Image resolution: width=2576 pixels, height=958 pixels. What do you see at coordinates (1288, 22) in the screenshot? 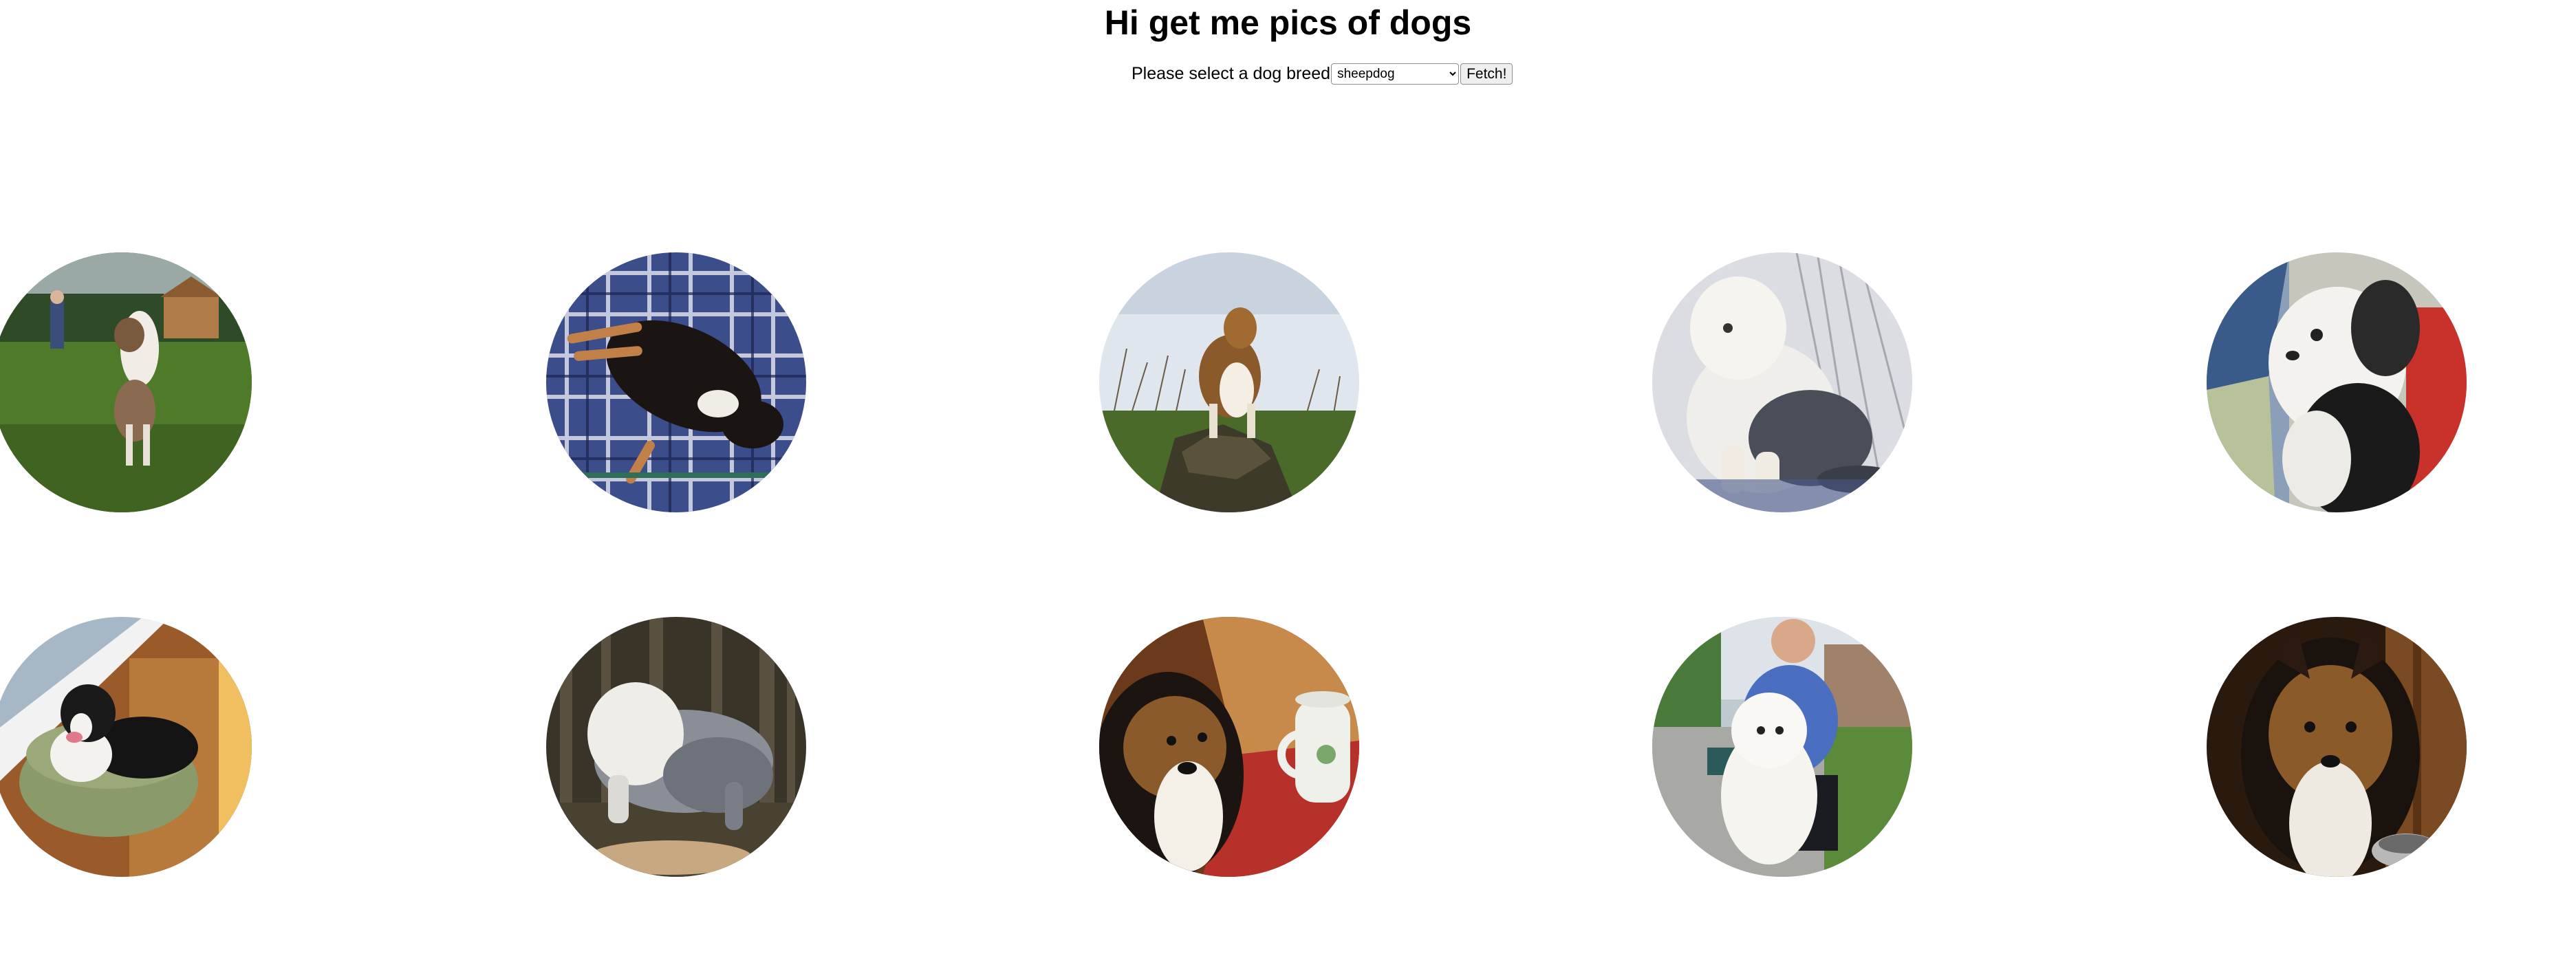
I see `page-title: Hi get me pics of dogs` at bounding box center [1288, 22].